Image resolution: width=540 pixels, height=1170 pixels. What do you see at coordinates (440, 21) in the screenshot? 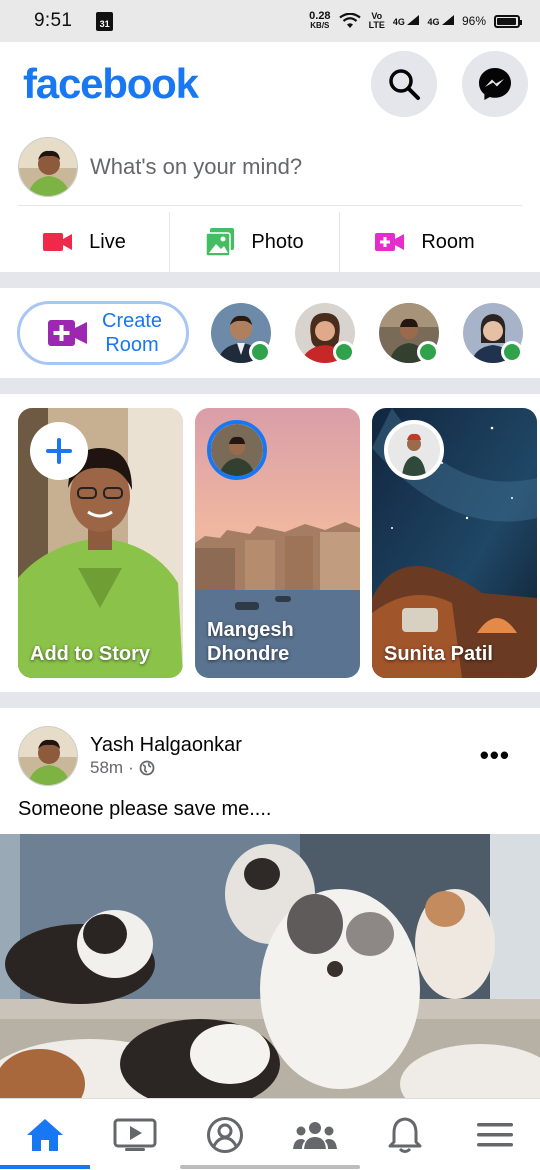
I see `signal-4g-icon-2: 4G` at bounding box center [440, 21].